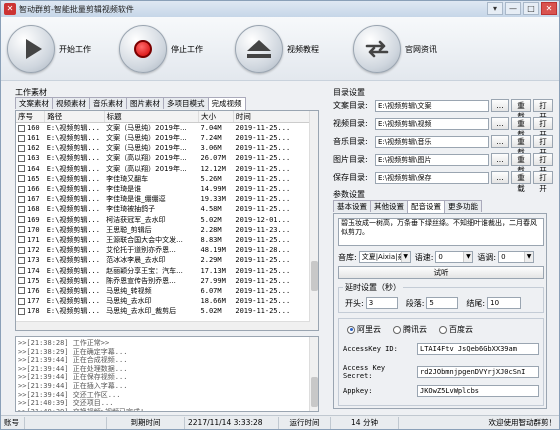  I want to click on provider-baidu-radio: 百度云, so click(456, 329).